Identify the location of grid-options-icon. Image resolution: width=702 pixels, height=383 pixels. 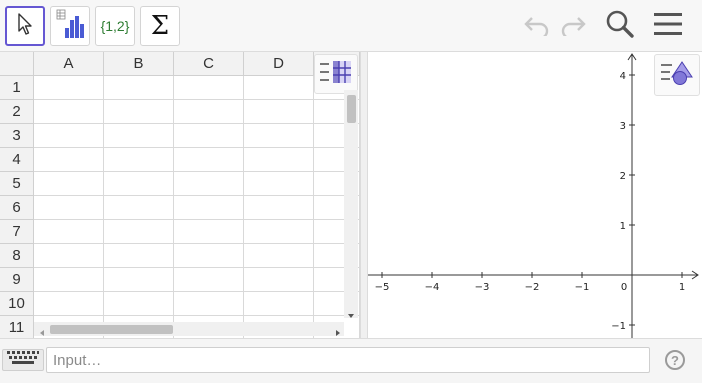
(336, 74).